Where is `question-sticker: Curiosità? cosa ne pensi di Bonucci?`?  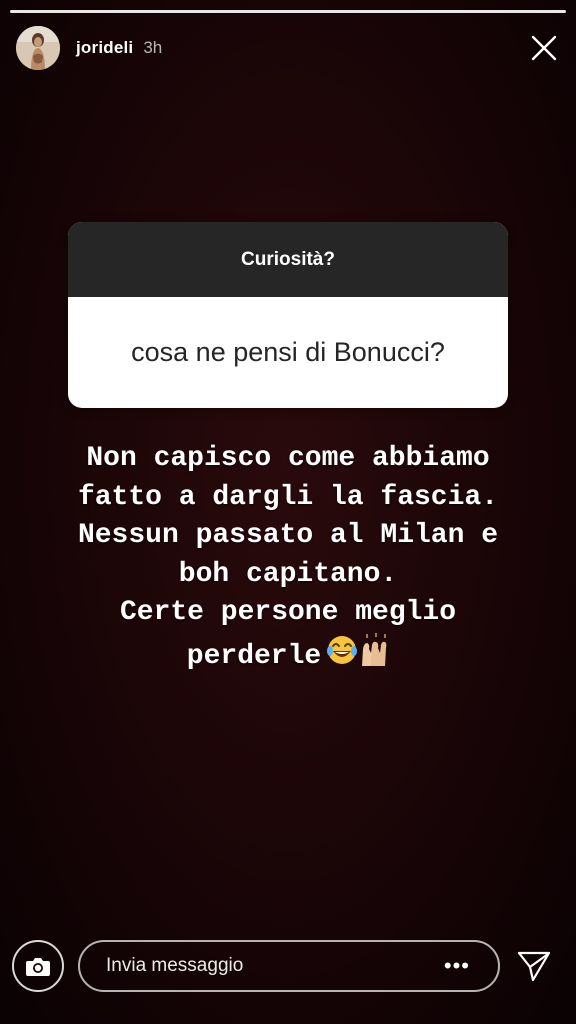 question-sticker: Curiosità? cosa ne pensi di Bonucci? is located at coordinates (288, 315).